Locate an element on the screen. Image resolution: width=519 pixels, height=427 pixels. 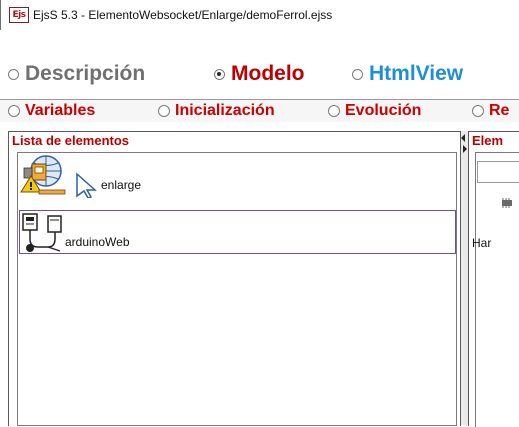
list-item-enlarge: enlarge is located at coordinates (237, 176).